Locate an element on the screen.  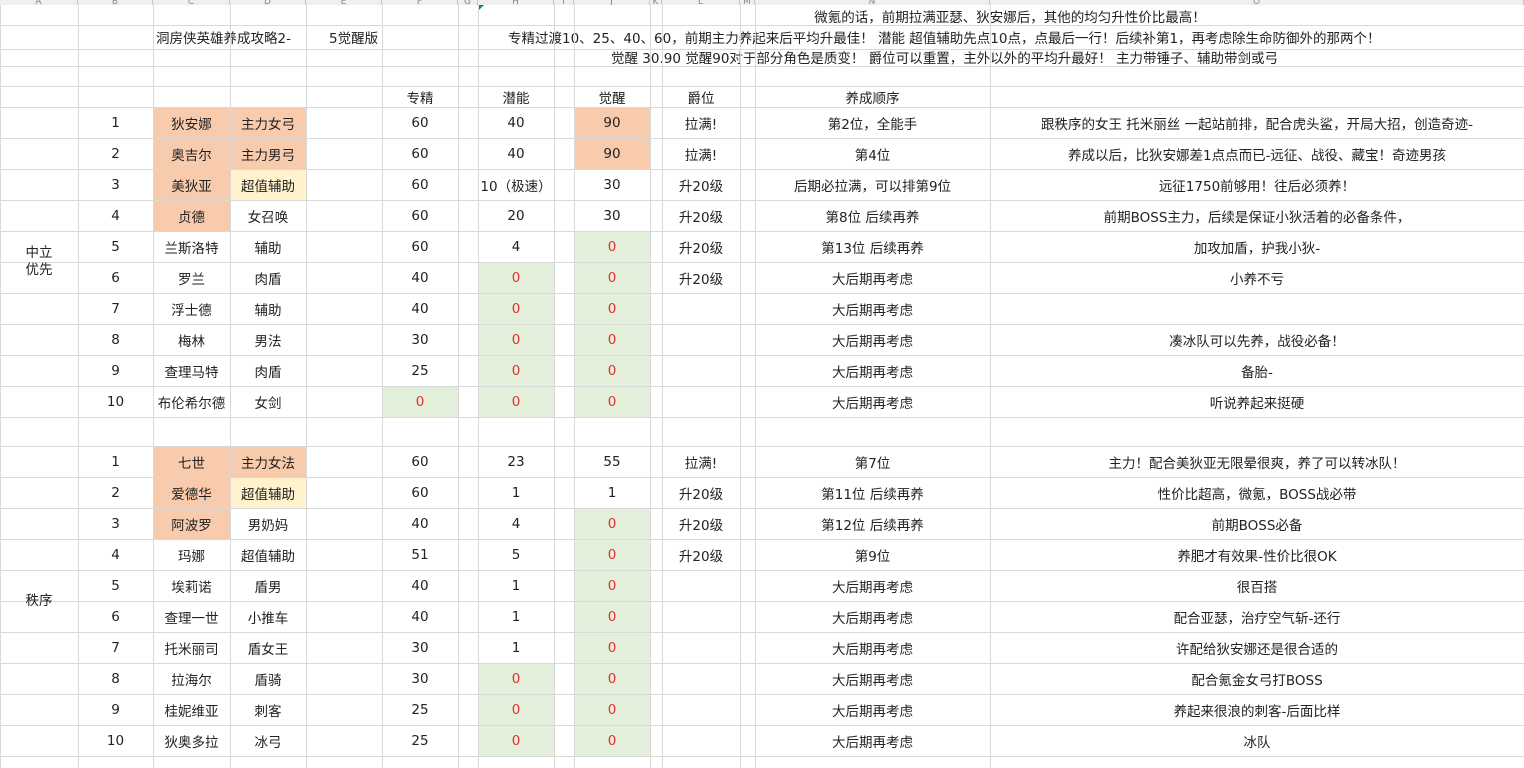
column-header: G is located at coordinates (468, 2).